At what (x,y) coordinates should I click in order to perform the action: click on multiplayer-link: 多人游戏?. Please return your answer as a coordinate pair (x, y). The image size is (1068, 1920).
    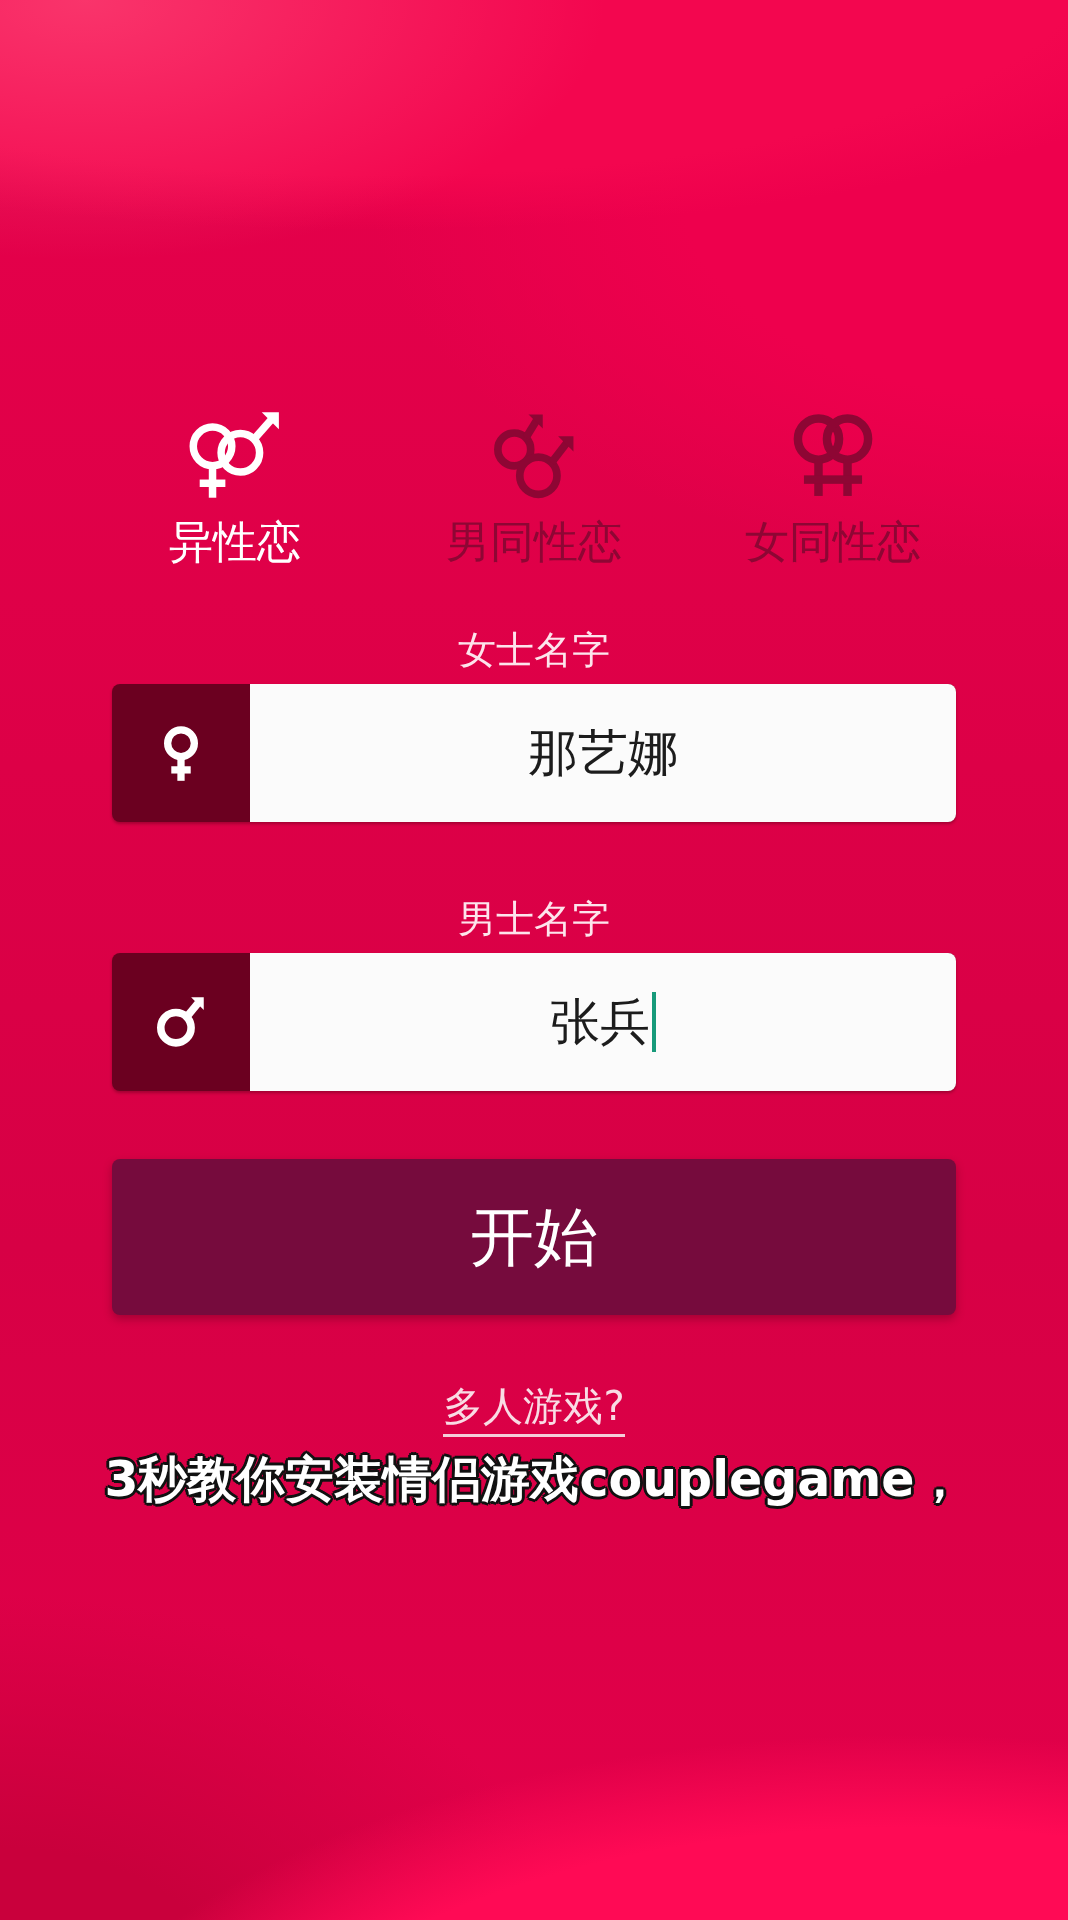
    Looking at the image, I should click on (534, 1410).